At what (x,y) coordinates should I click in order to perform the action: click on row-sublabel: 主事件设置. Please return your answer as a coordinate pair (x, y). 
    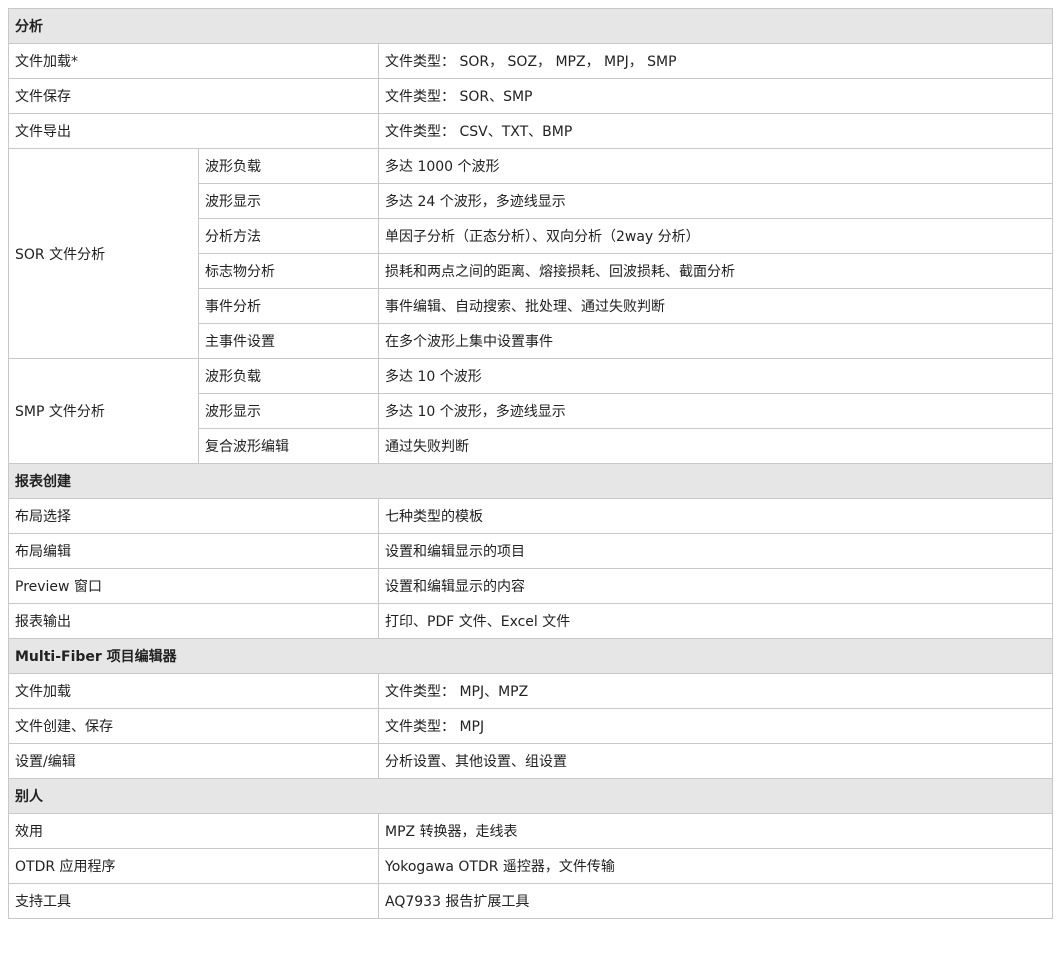
    Looking at the image, I should click on (288, 341).